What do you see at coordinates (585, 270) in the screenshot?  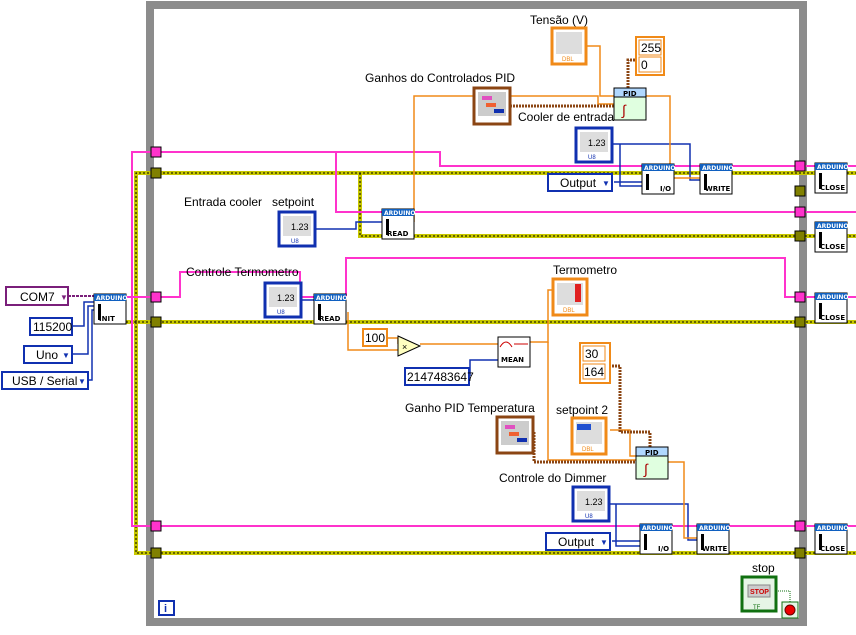 I see `label-termometro: Termometro` at bounding box center [585, 270].